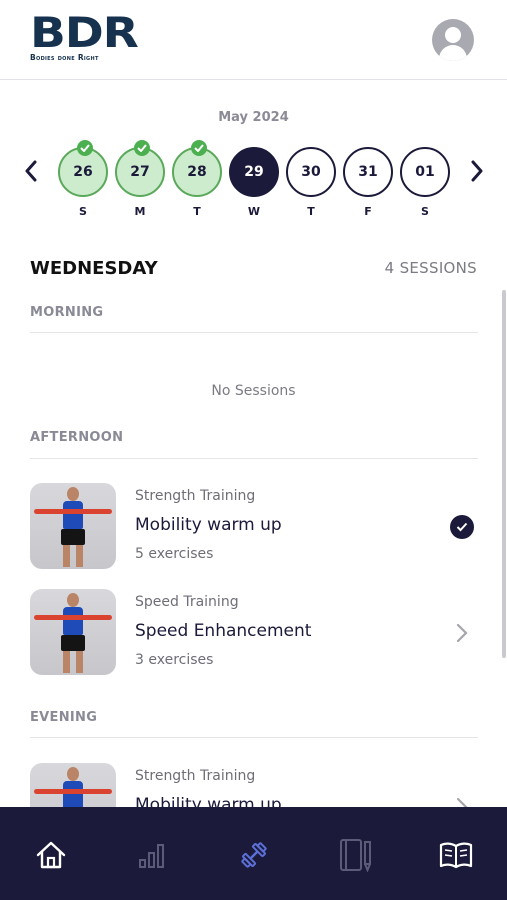 This screenshot has height=900, width=507. Describe the element at coordinates (187, 602) in the screenshot. I see `session-category: Speed Training` at that location.